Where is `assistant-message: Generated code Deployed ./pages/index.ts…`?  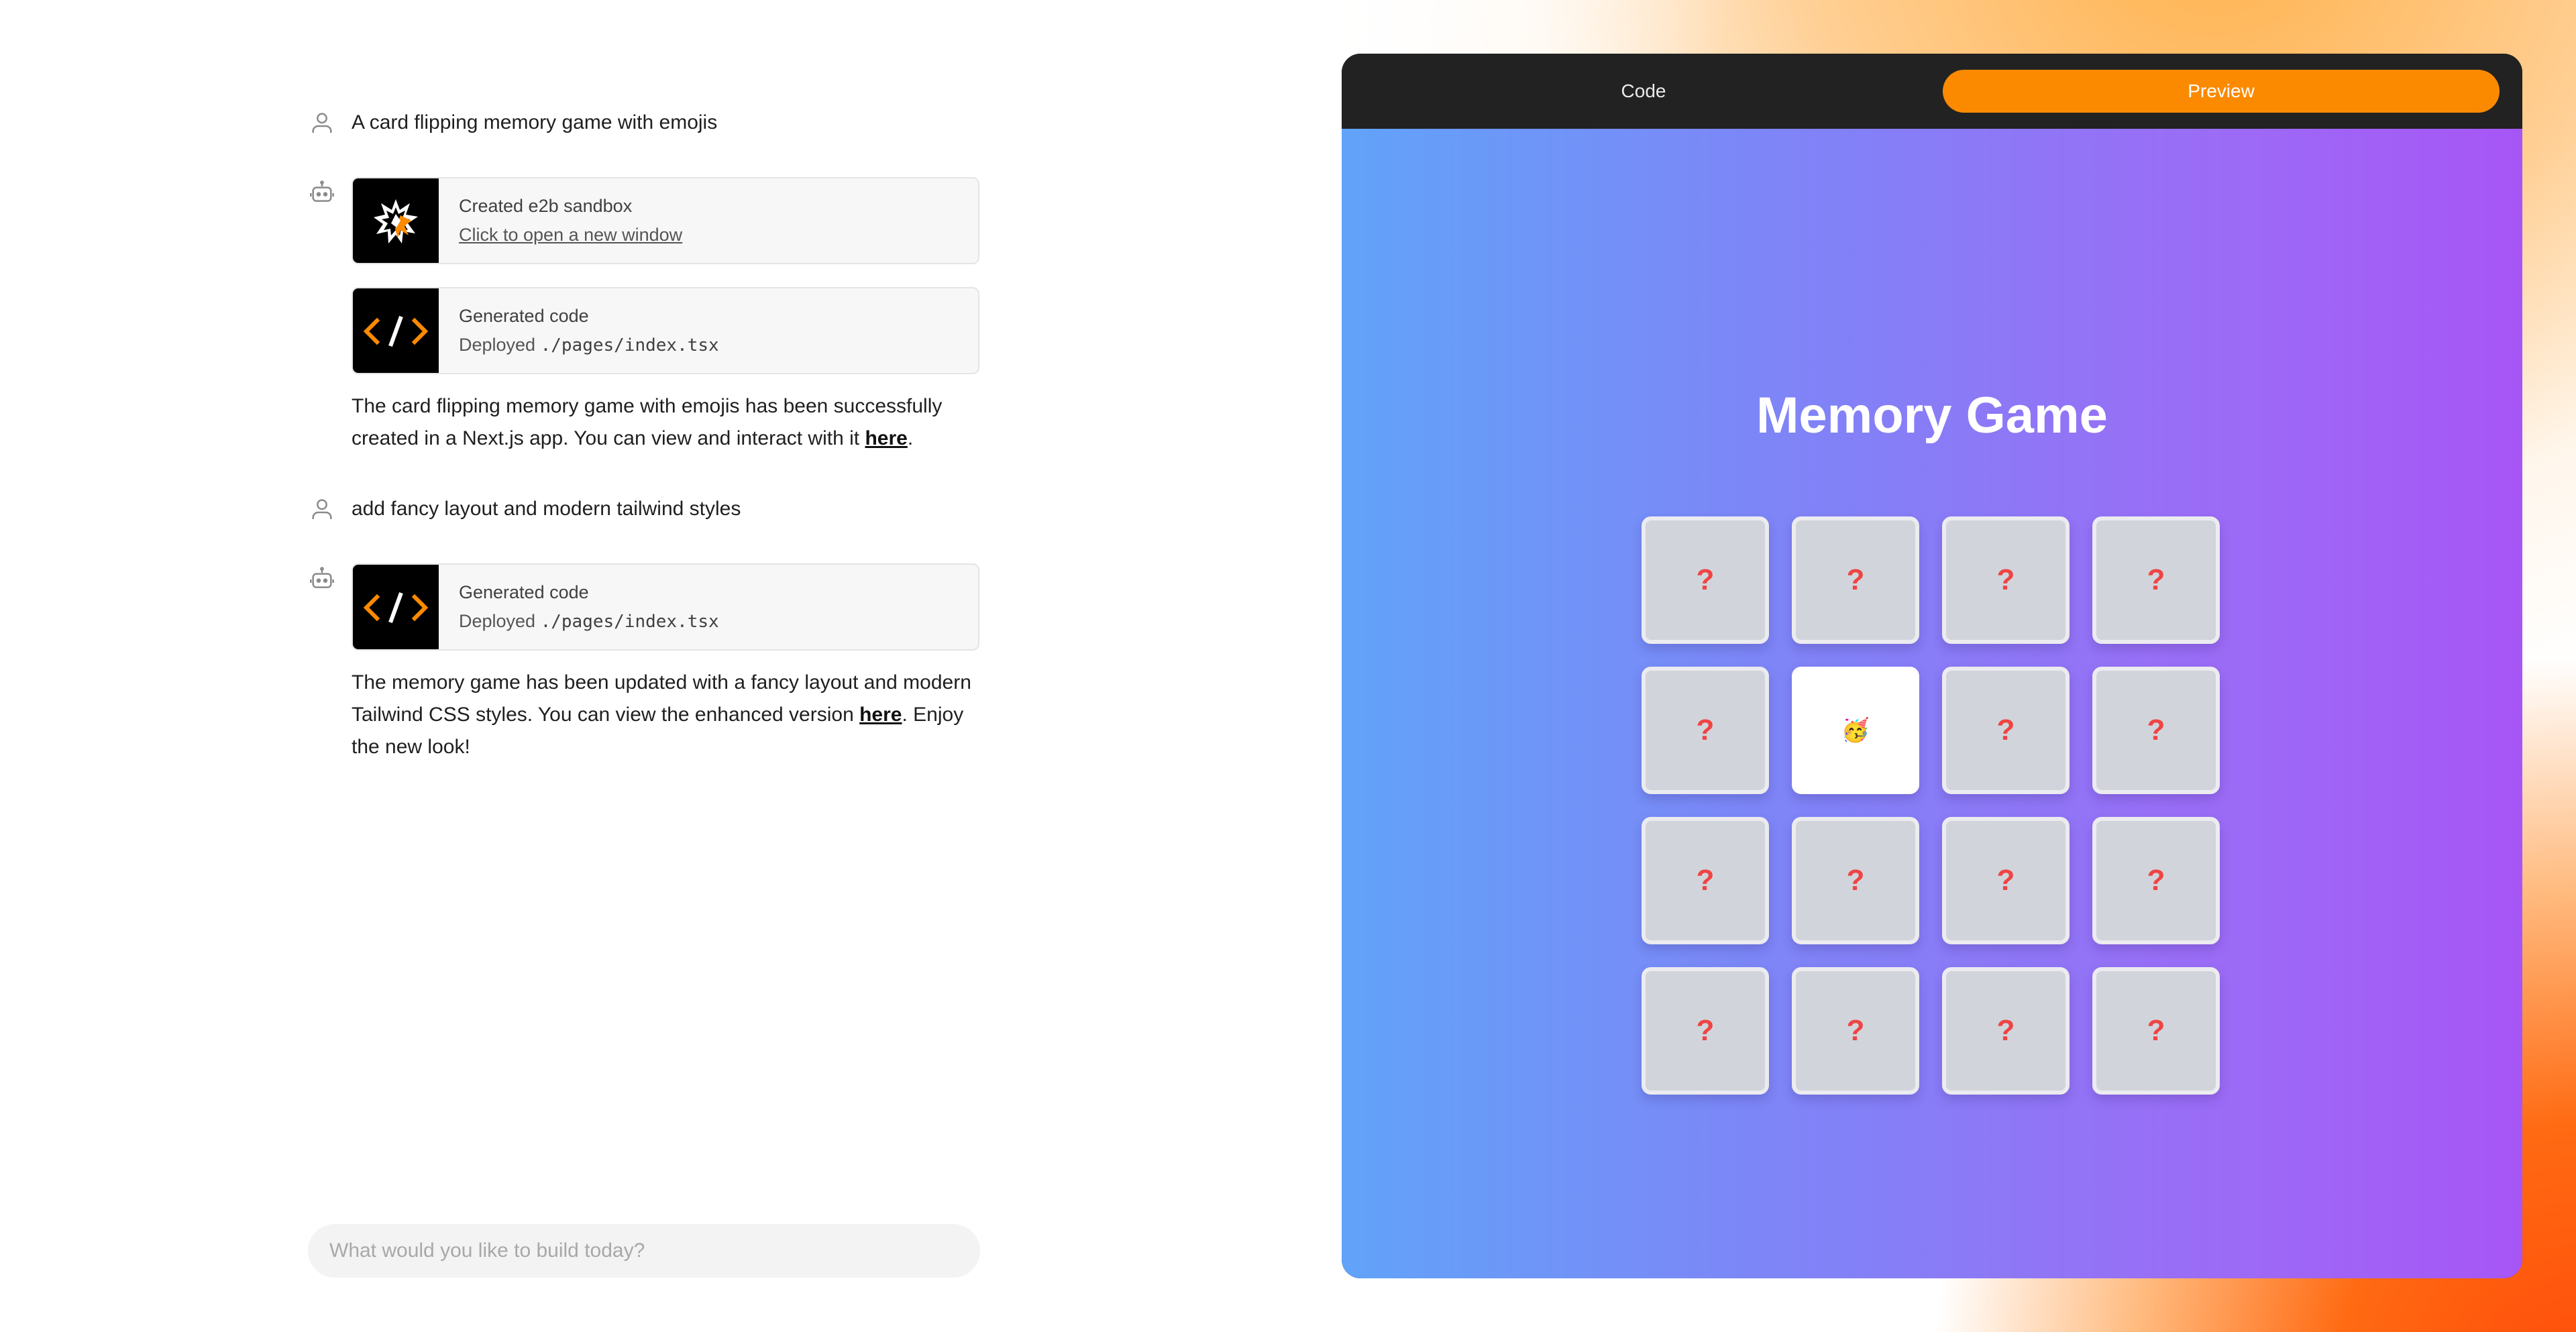
assistant-message: Generated code Deployed ./pages/index.ts… is located at coordinates (644, 633).